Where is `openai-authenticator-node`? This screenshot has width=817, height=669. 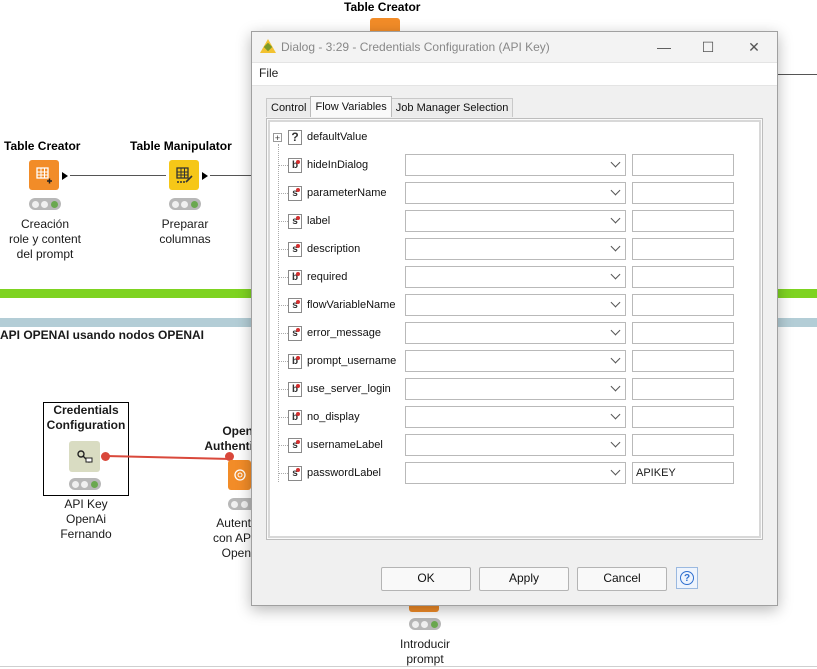
openai-authenticator-node is located at coordinates (239, 475).